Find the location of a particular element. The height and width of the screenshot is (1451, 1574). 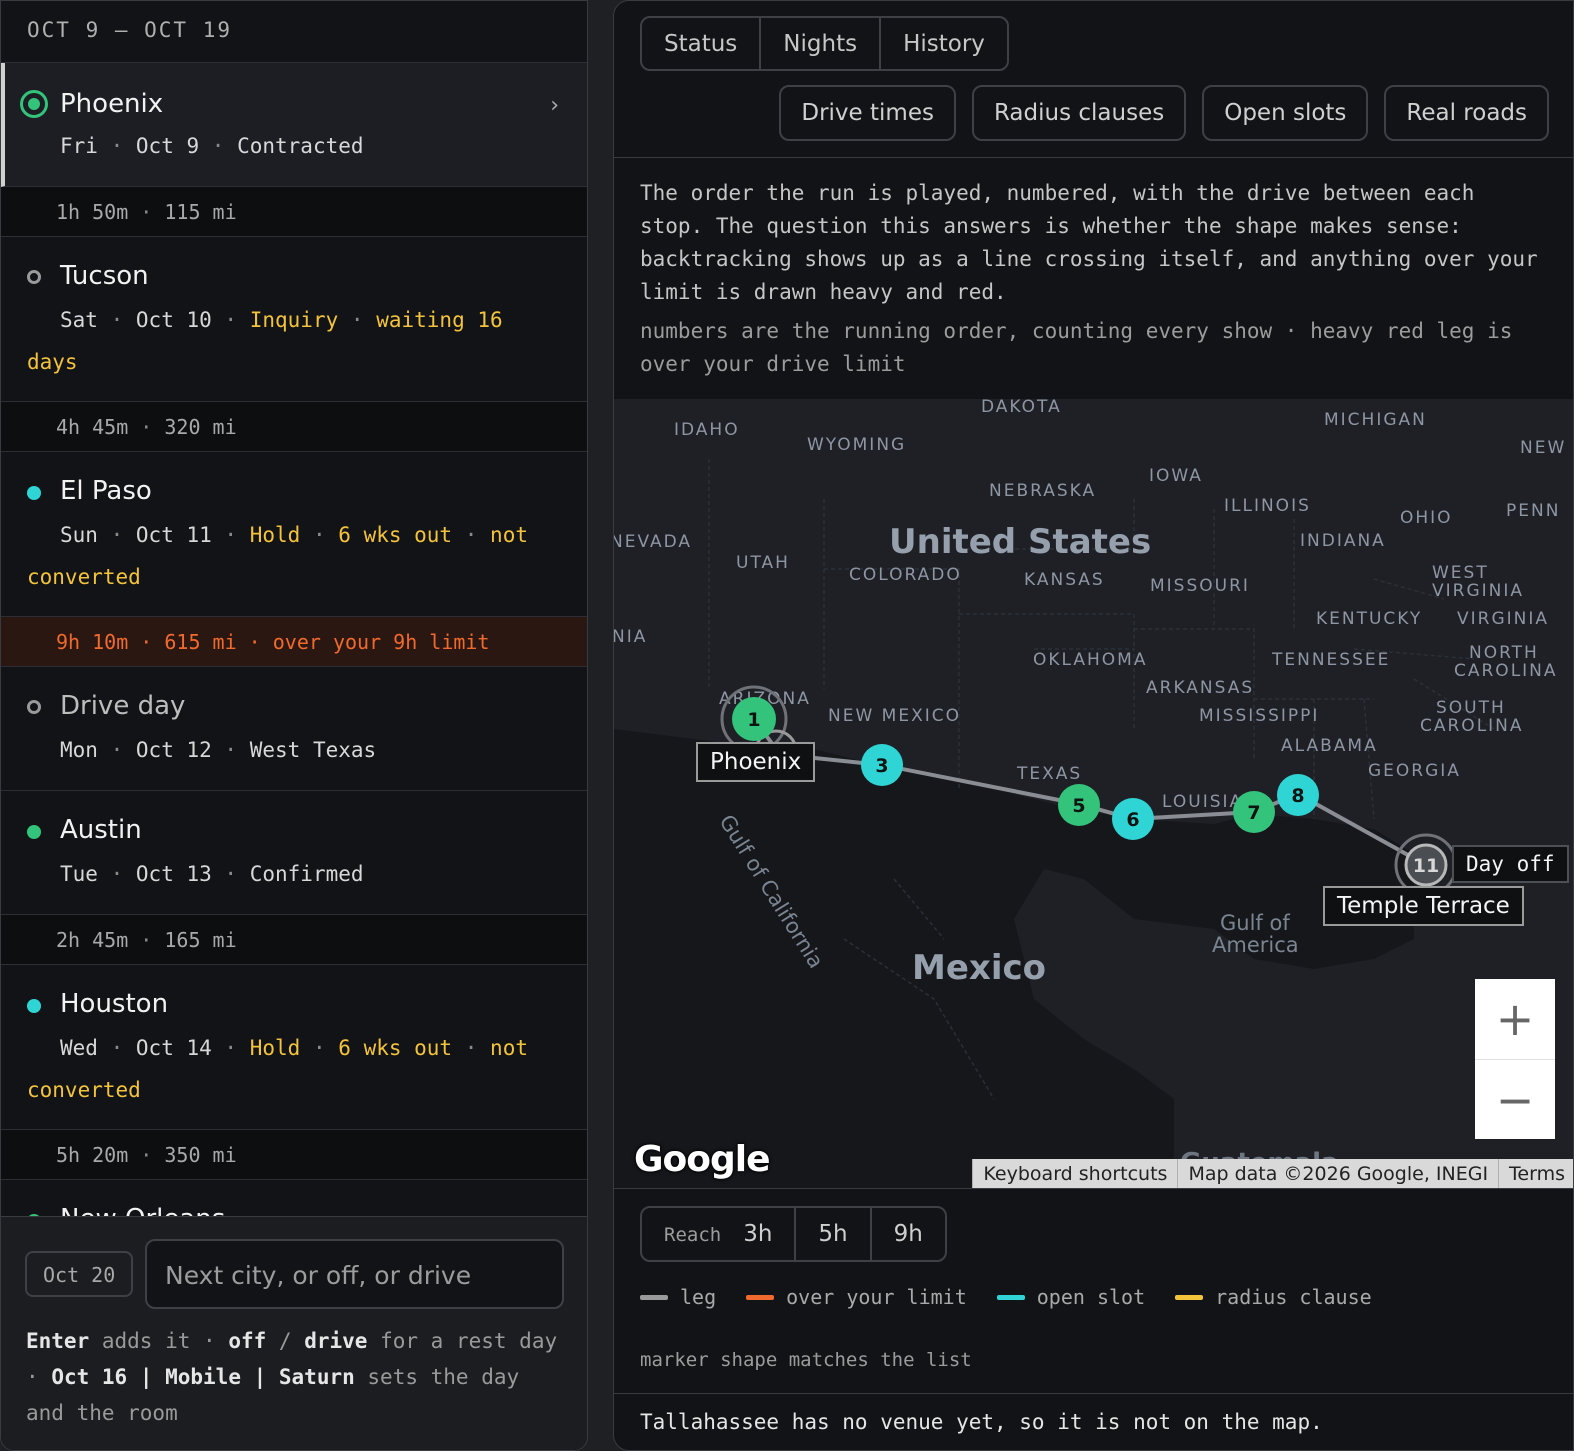

legend-item: radius clause is located at coordinates (1273, 1297).